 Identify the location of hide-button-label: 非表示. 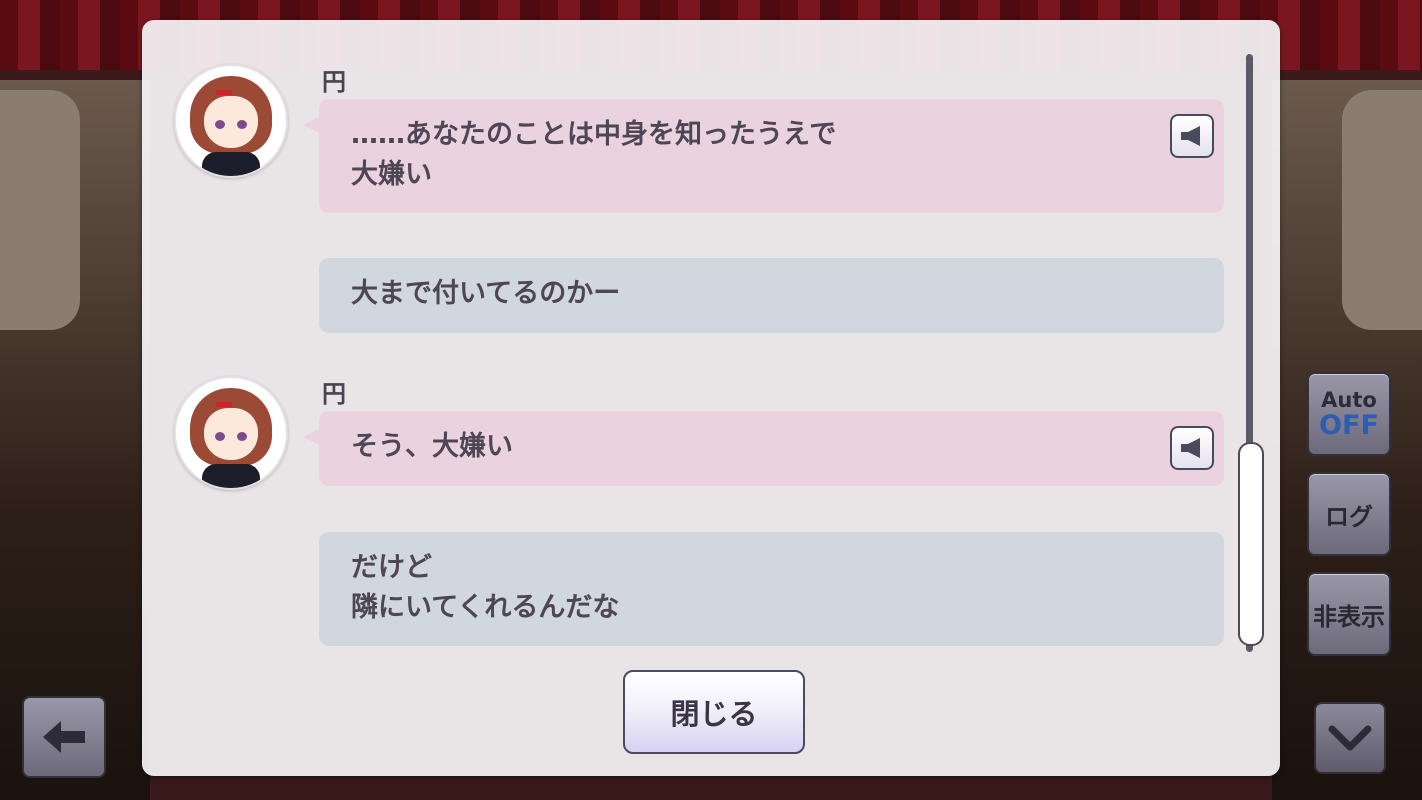
(1349, 616).